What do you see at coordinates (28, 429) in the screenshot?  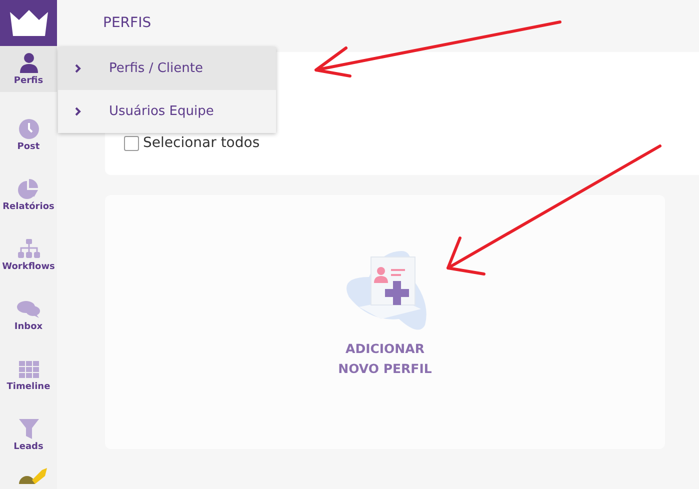 I see `funnel-icon` at bounding box center [28, 429].